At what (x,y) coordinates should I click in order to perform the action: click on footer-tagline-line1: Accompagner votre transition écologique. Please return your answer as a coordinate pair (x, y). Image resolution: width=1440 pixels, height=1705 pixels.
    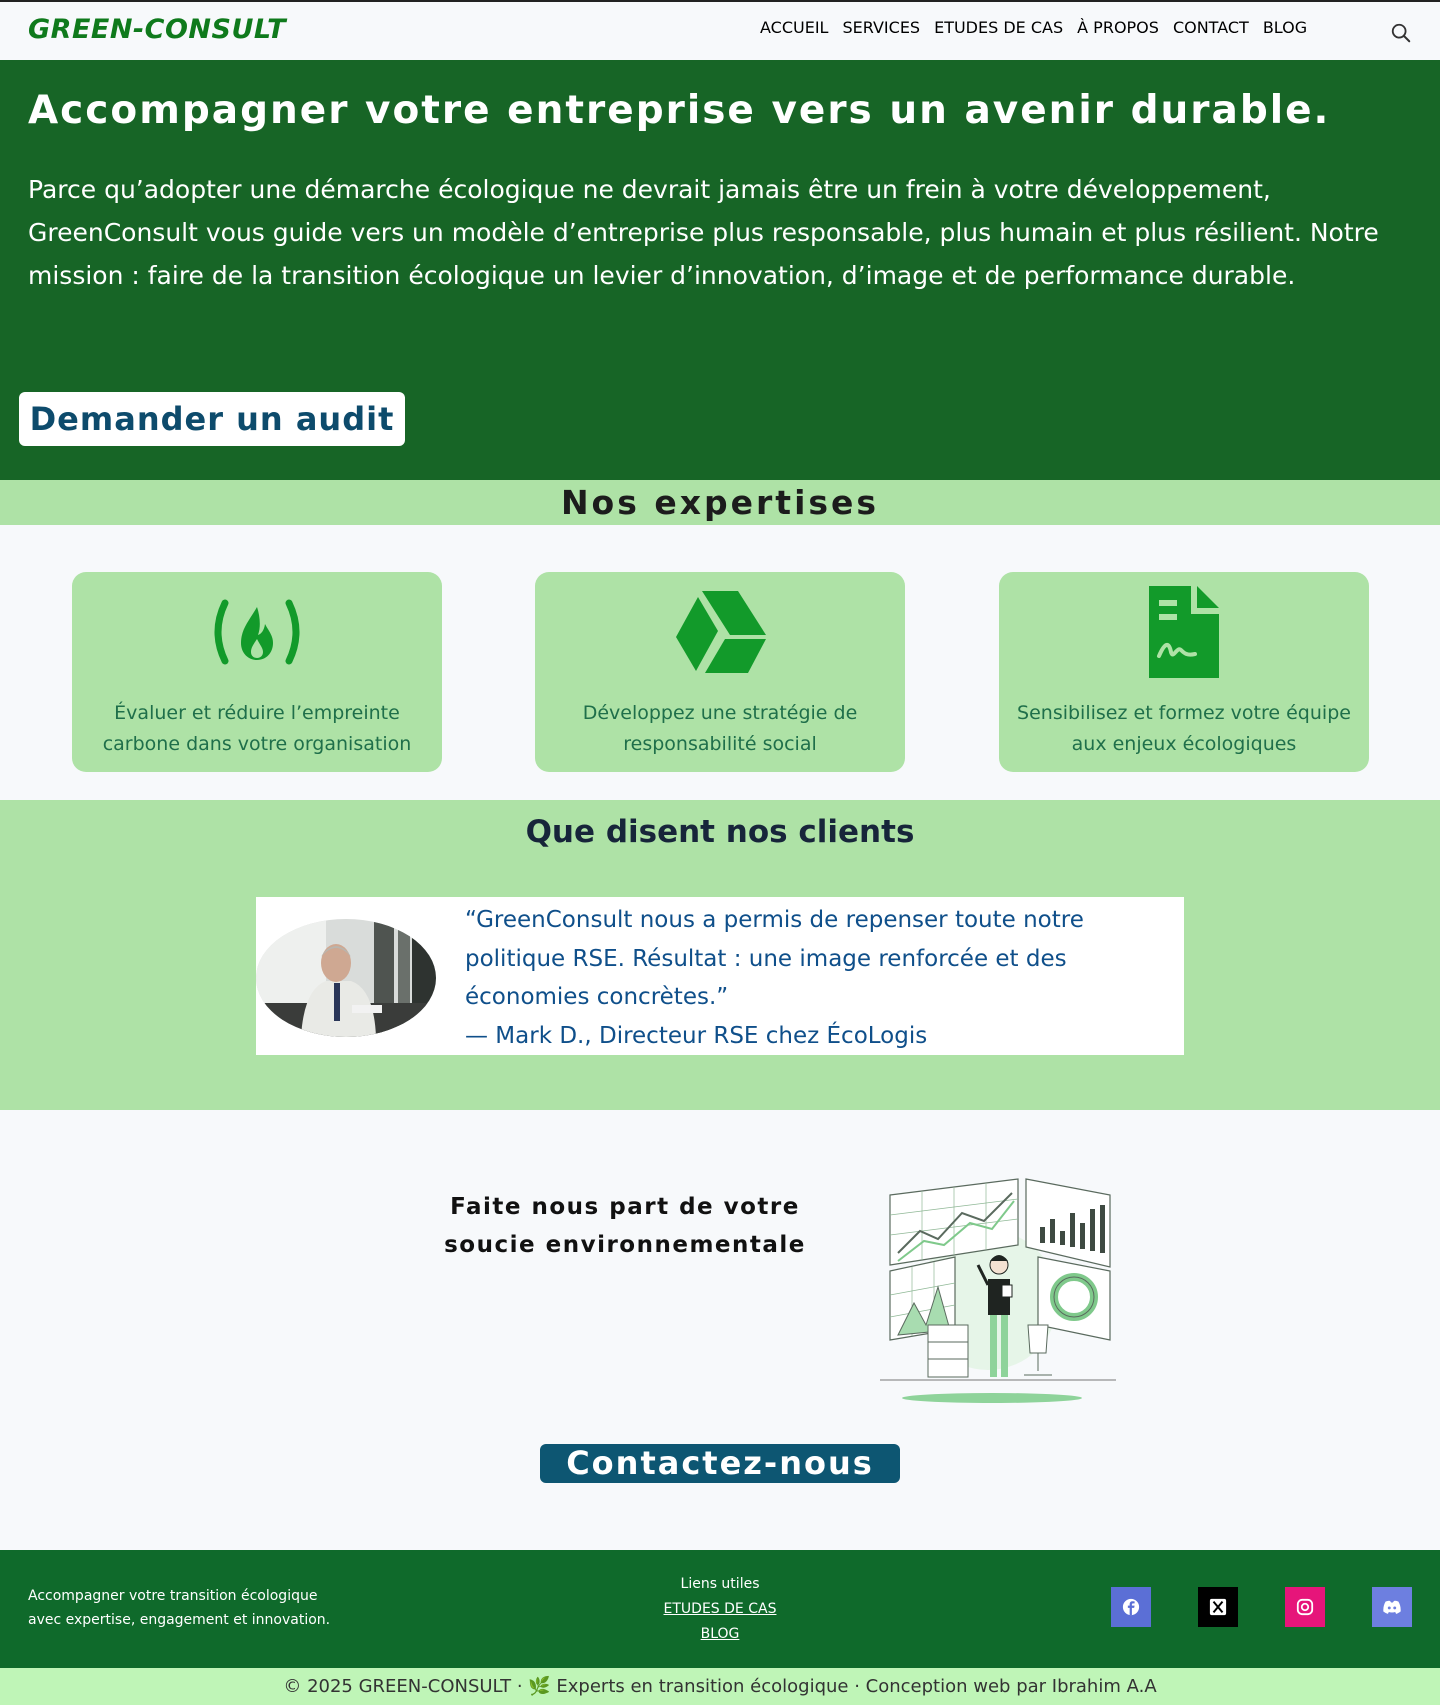
    Looking at the image, I should click on (173, 1596).